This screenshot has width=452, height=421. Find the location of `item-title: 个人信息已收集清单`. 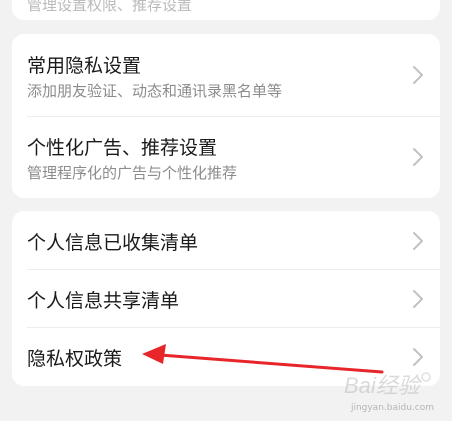

item-title: 个人信息已收集清单 is located at coordinates (113, 243).